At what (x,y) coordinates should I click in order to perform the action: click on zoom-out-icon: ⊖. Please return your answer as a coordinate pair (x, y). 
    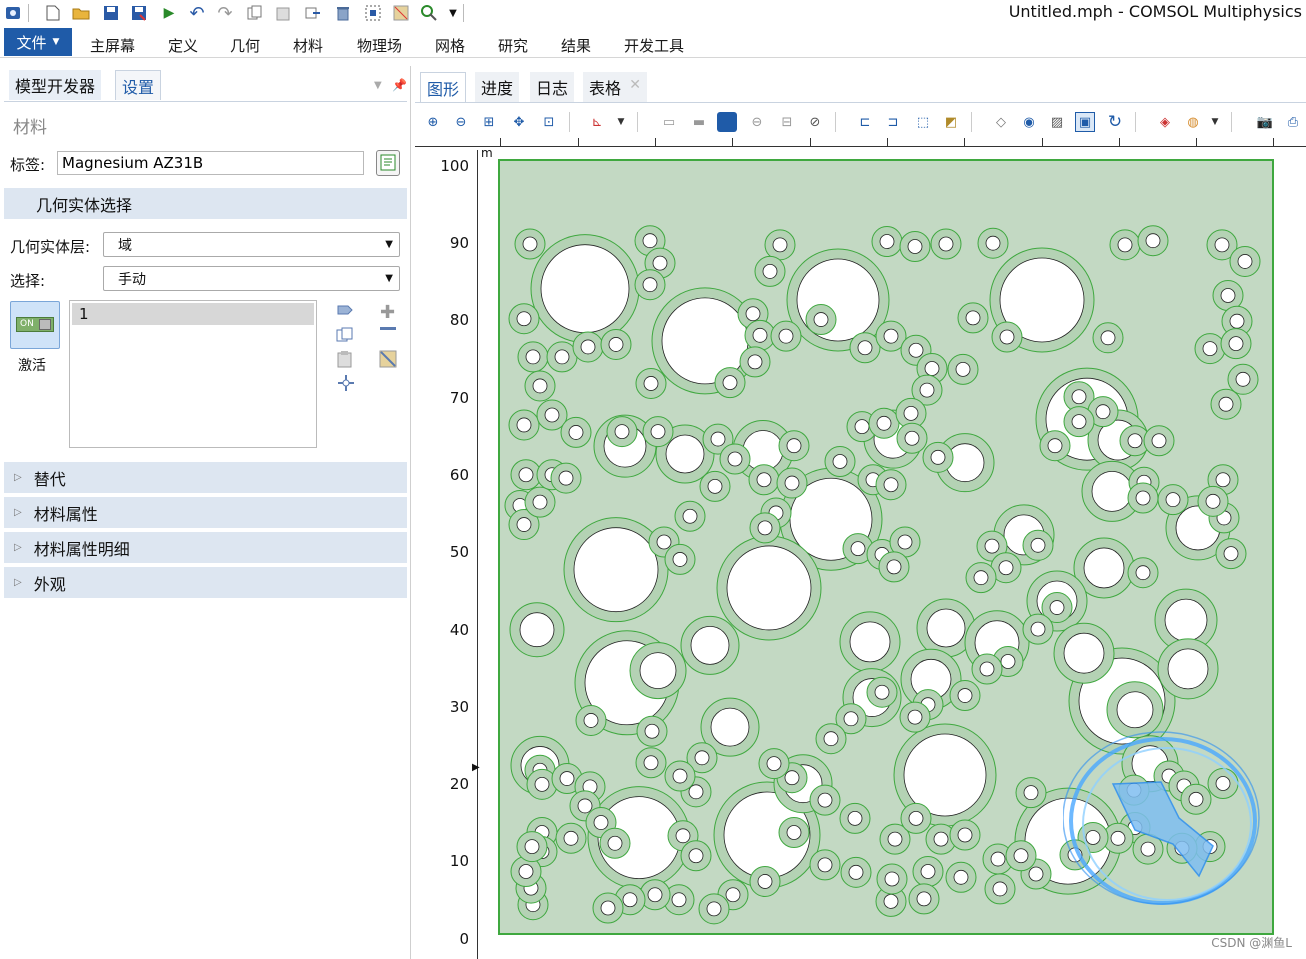
    Looking at the image, I should click on (461, 122).